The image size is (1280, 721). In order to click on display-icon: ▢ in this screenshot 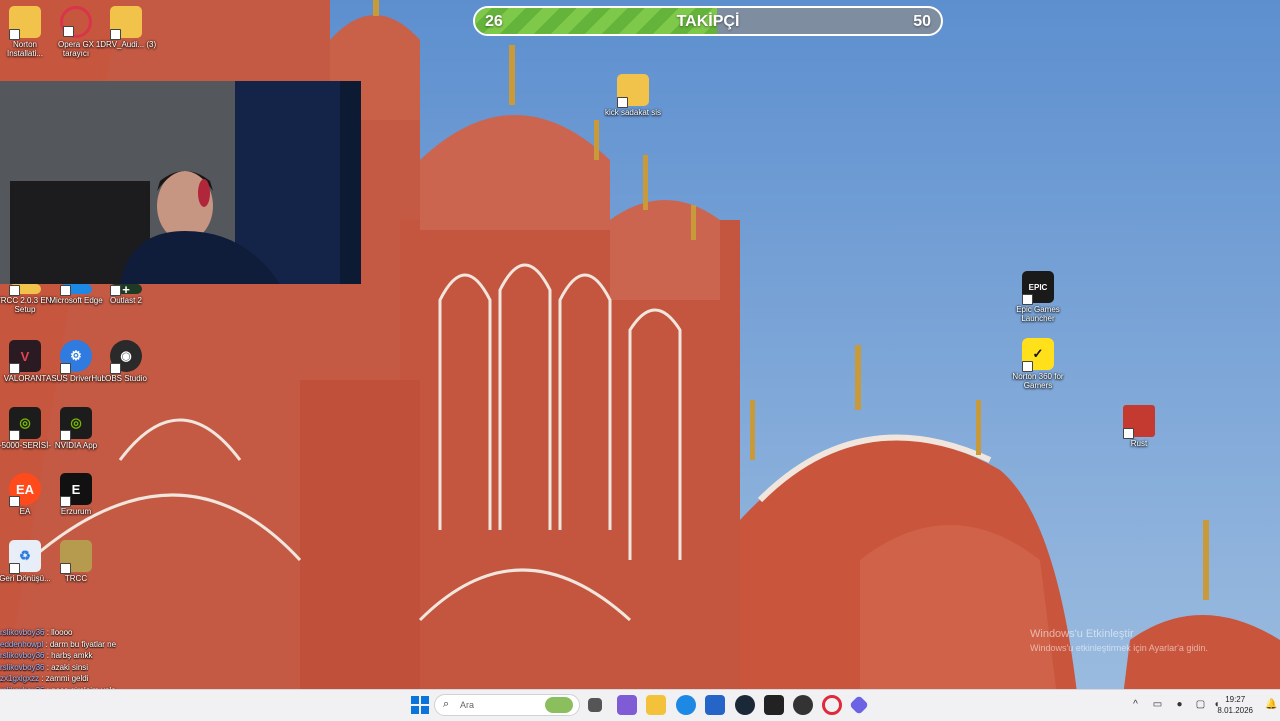, I will do `click(1200, 704)`.